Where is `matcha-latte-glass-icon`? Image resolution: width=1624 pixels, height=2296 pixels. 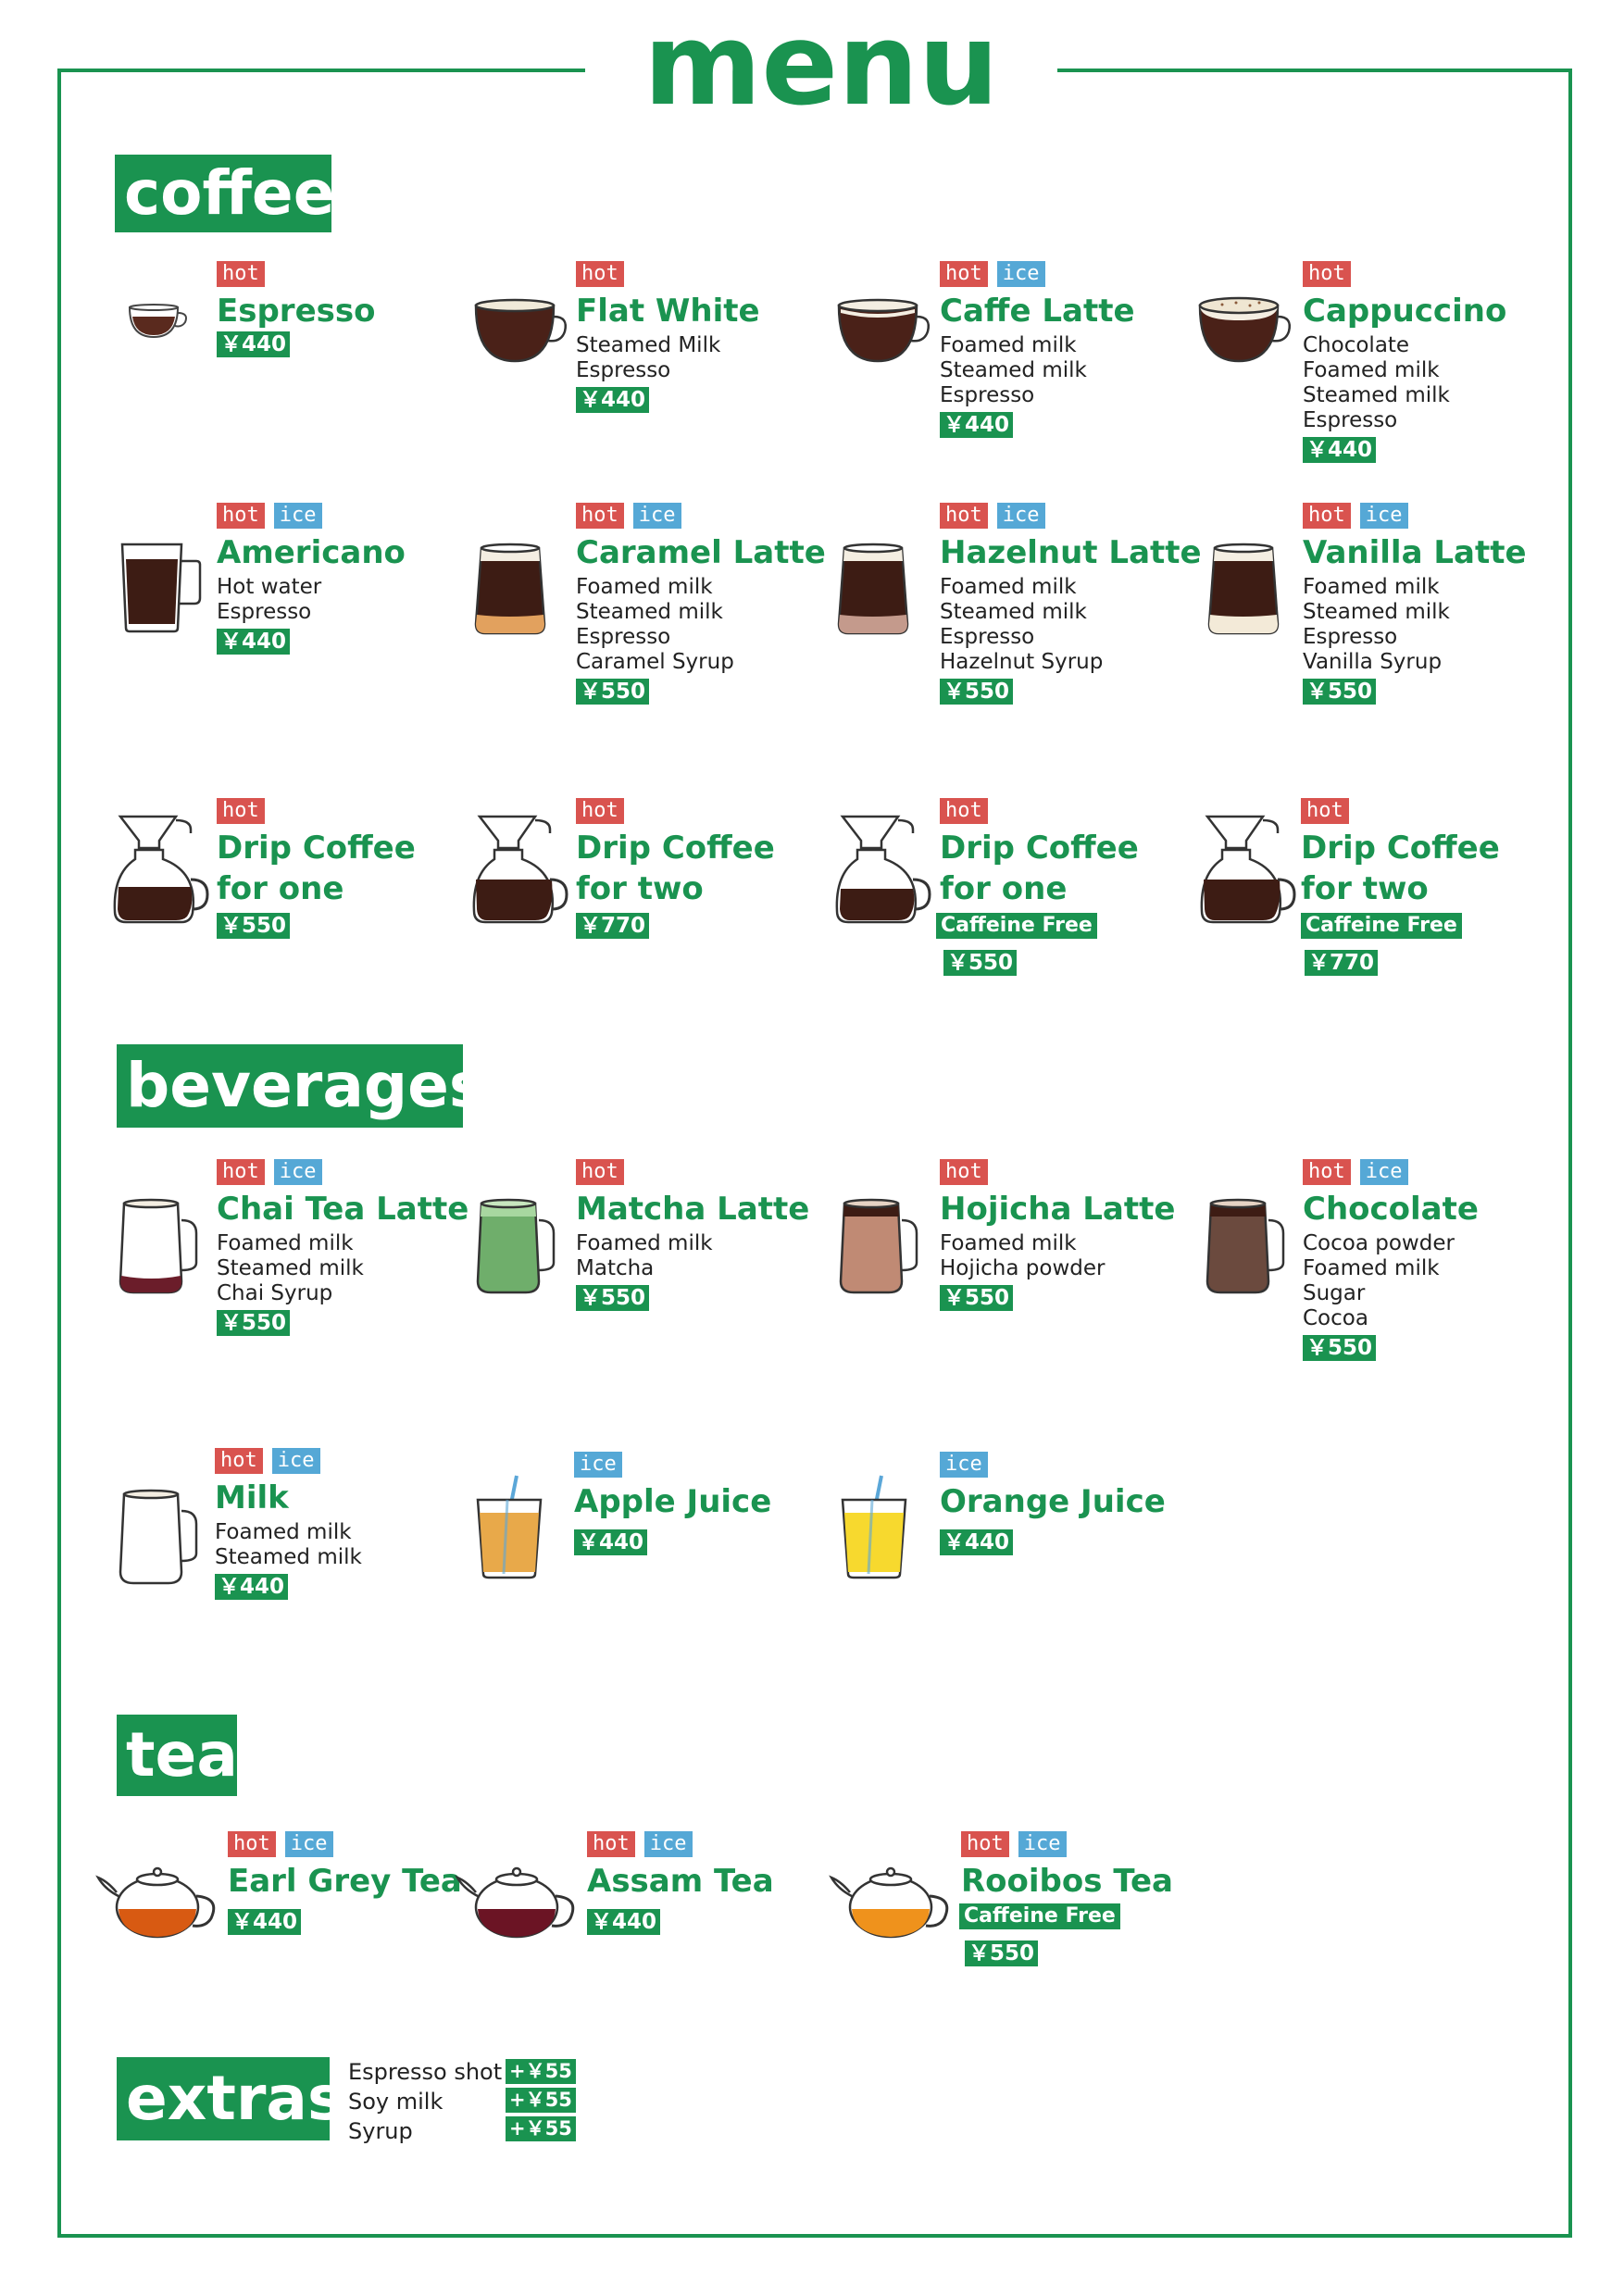 matcha-latte-glass-icon is located at coordinates (516, 1246).